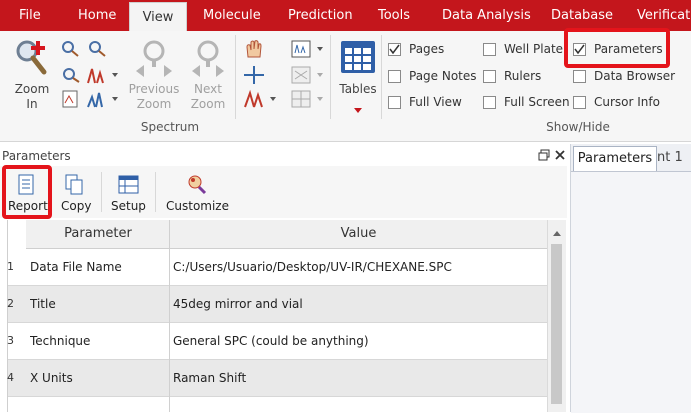 The height and width of the screenshot is (413, 691). What do you see at coordinates (634, 76) in the screenshot?
I see `data-browser-label: Data Browser` at bounding box center [634, 76].